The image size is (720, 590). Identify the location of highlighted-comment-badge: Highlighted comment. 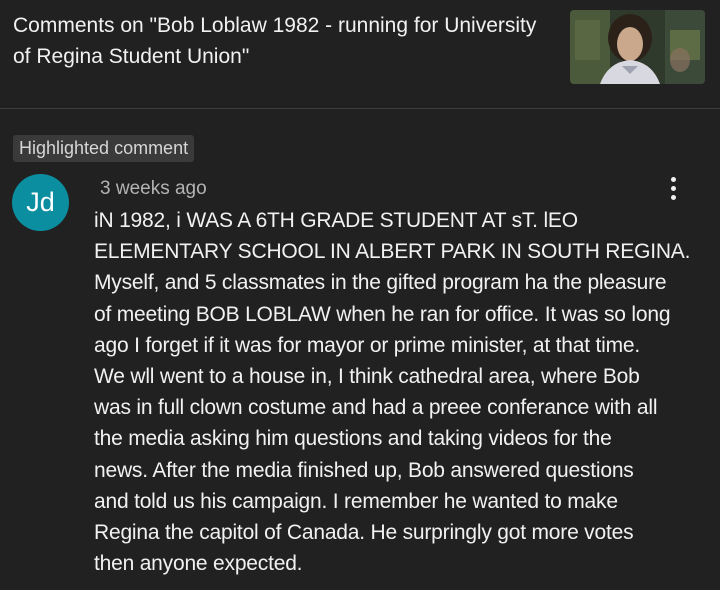
(104, 148).